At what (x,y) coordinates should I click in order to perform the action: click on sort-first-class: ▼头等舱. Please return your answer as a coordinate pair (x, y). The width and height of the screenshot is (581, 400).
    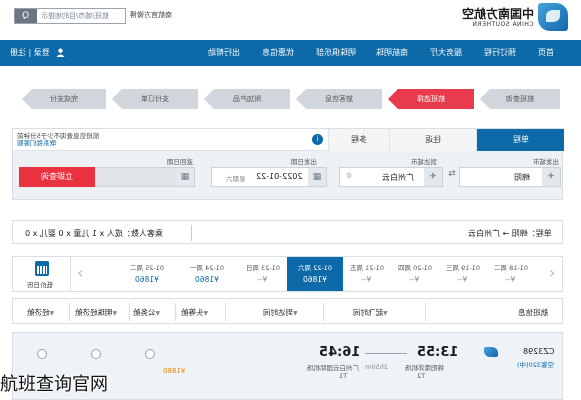
    Looking at the image, I should click on (194, 312).